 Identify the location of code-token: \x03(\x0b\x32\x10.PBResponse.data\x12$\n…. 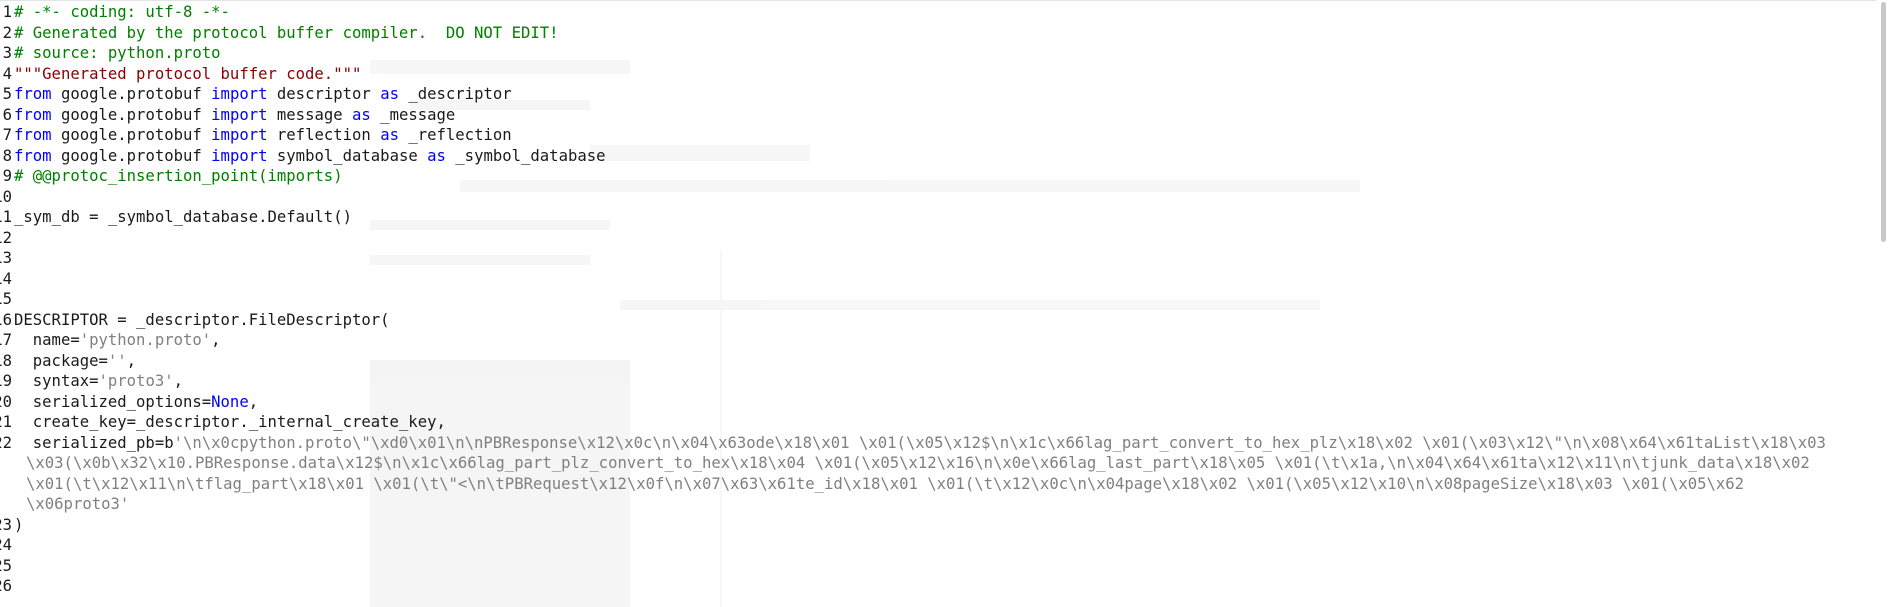
(918, 463).